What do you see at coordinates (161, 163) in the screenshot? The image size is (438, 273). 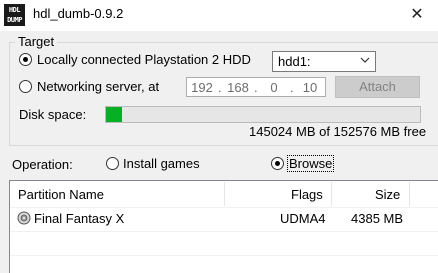 I see `install-games-label: Install games` at bounding box center [161, 163].